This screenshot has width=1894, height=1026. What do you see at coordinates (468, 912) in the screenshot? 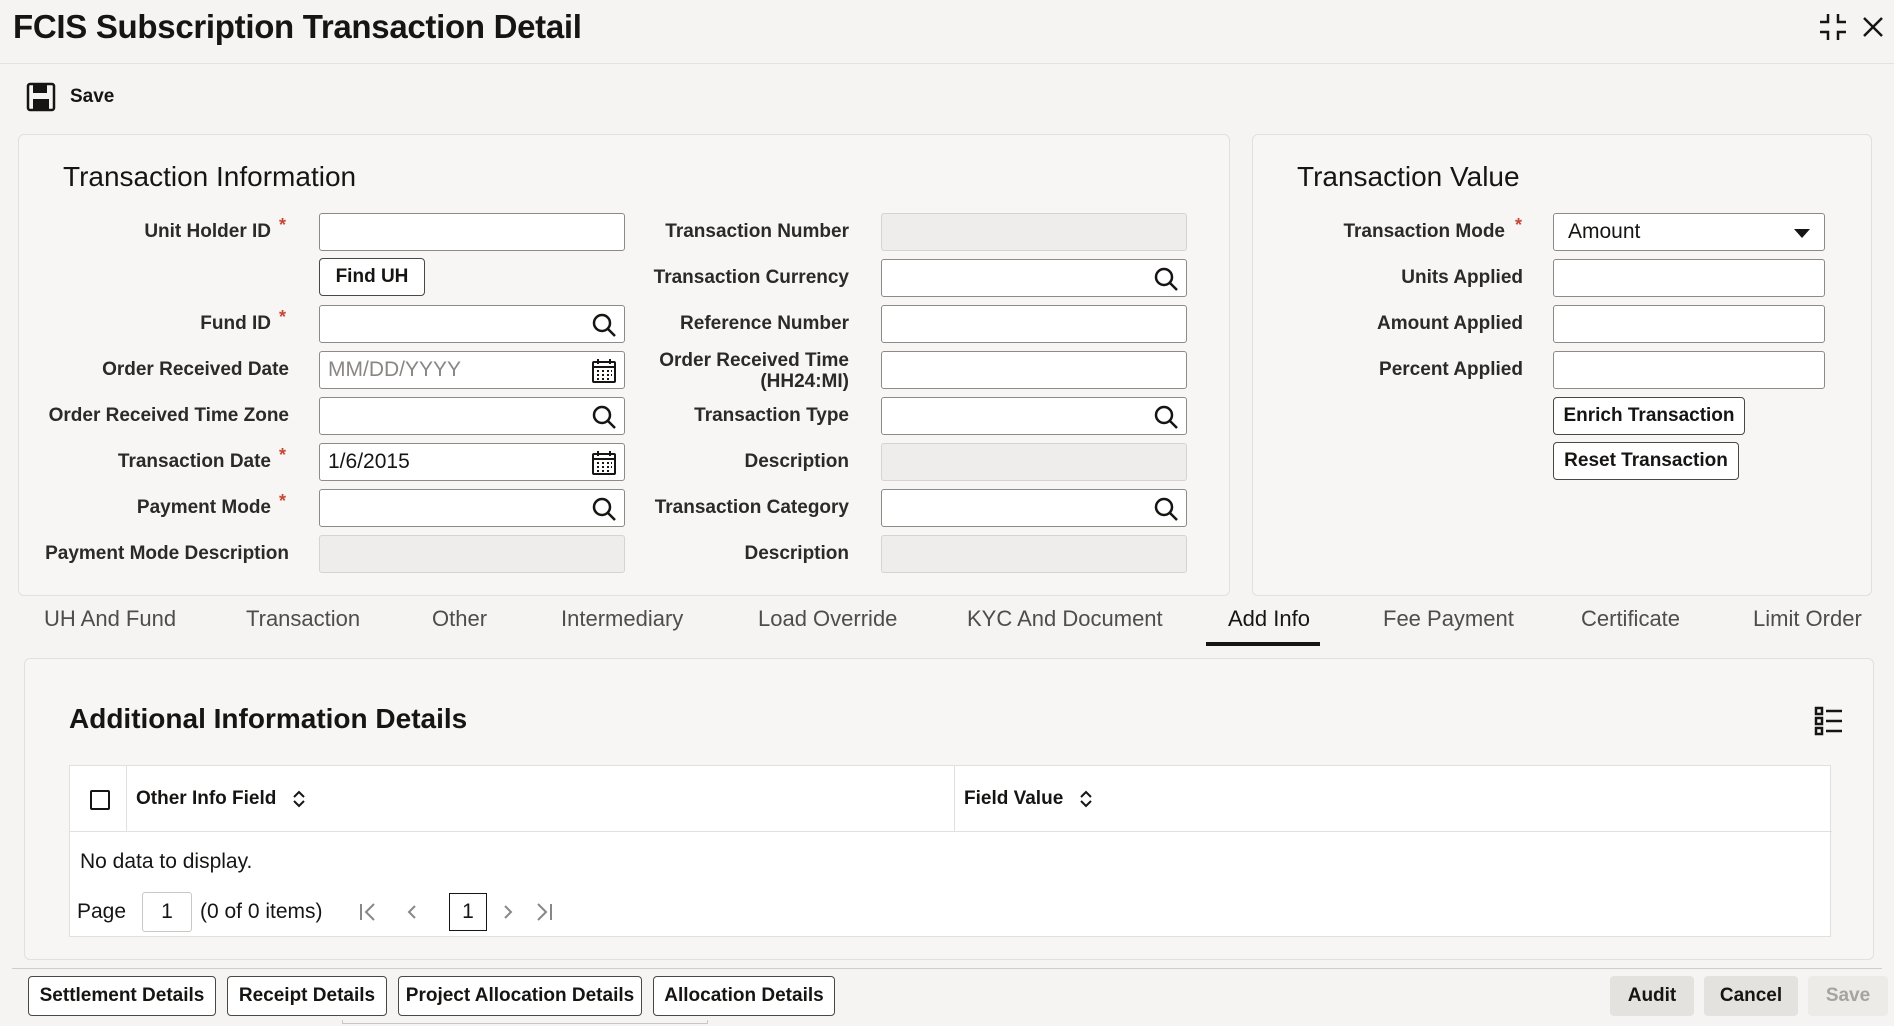
I see `current-page-button: 1` at bounding box center [468, 912].